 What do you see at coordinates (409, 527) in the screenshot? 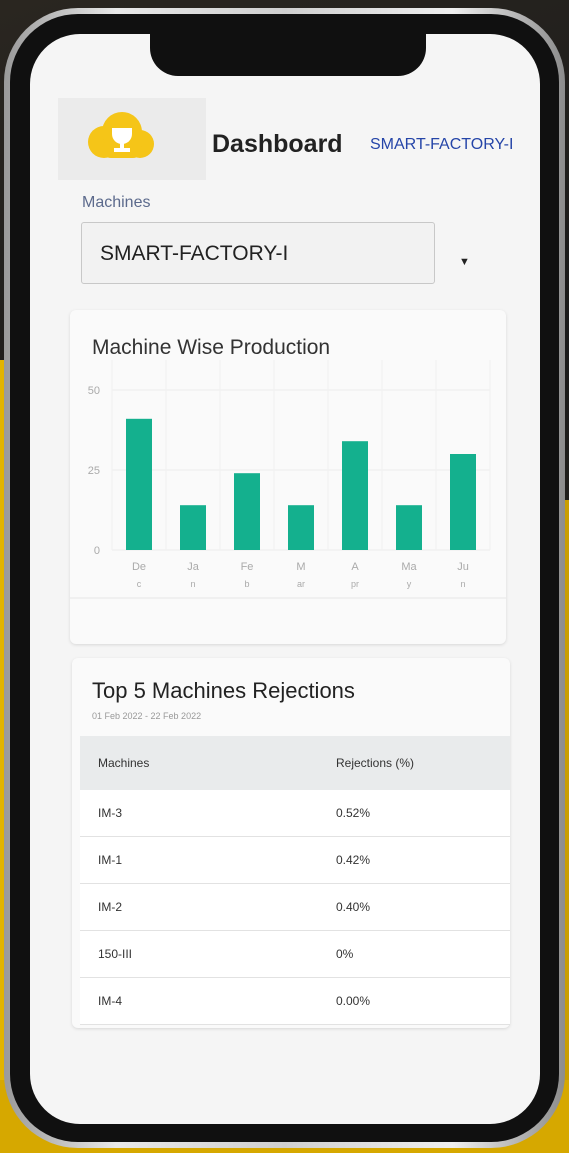
I see `bar-may` at bounding box center [409, 527].